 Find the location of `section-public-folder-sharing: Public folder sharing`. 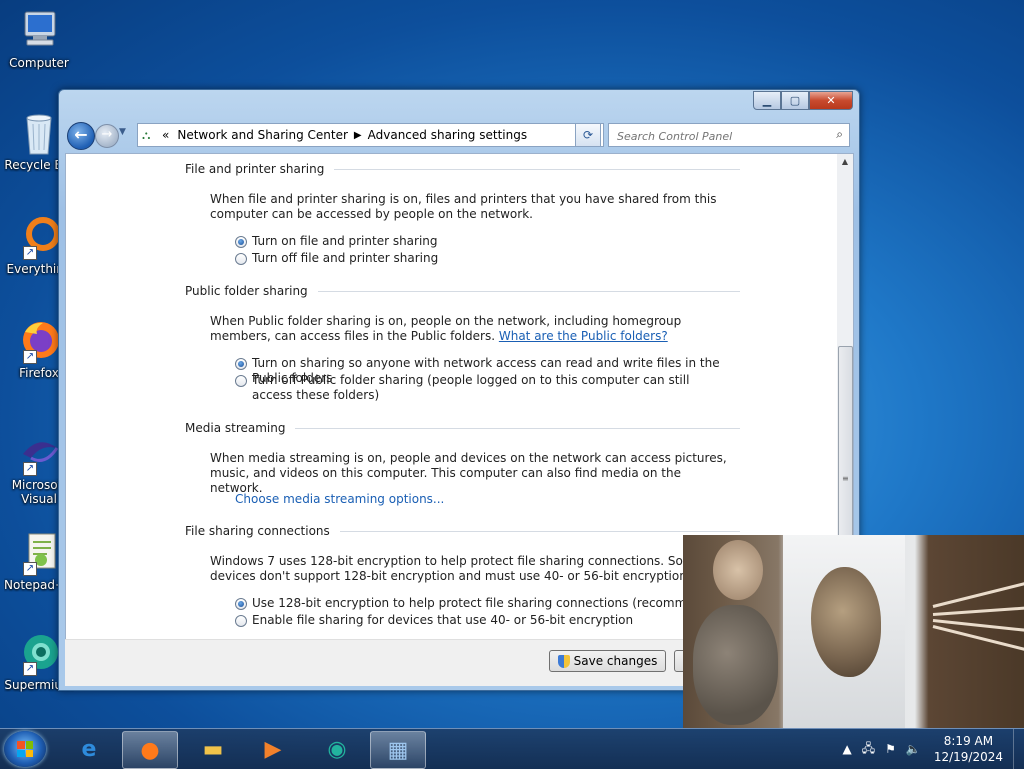

section-public-folder-sharing: Public folder sharing is located at coordinates (462, 291).